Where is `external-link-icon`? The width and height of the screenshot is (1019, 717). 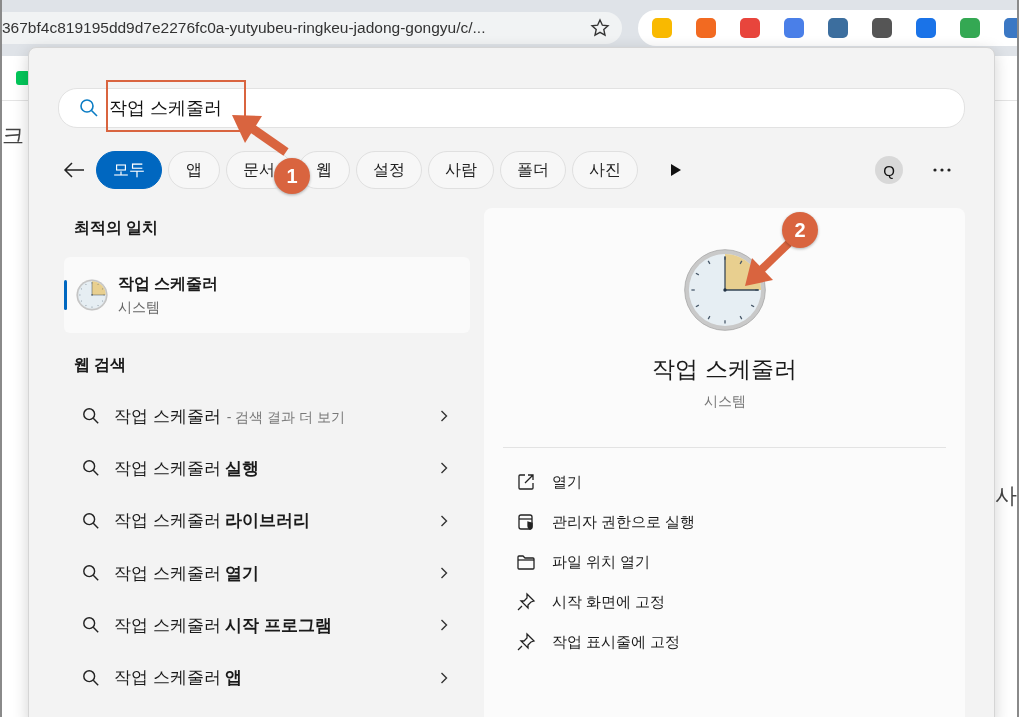
external-link-icon is located at coordinates (526, 482).